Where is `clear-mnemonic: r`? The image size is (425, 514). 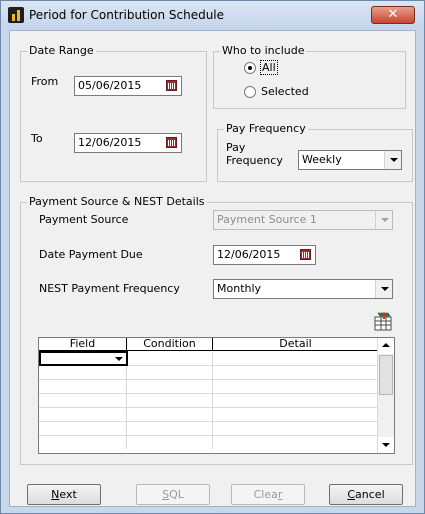 clear-mnemonic: r is located at coordinates (280, 494).